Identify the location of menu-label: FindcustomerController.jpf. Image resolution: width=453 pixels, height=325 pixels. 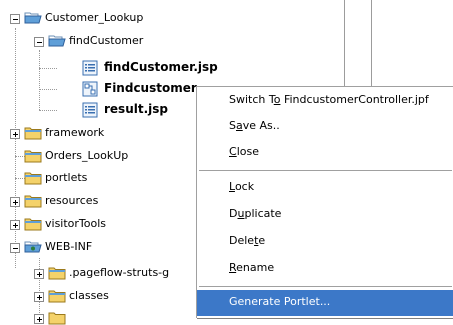
(354, 99).